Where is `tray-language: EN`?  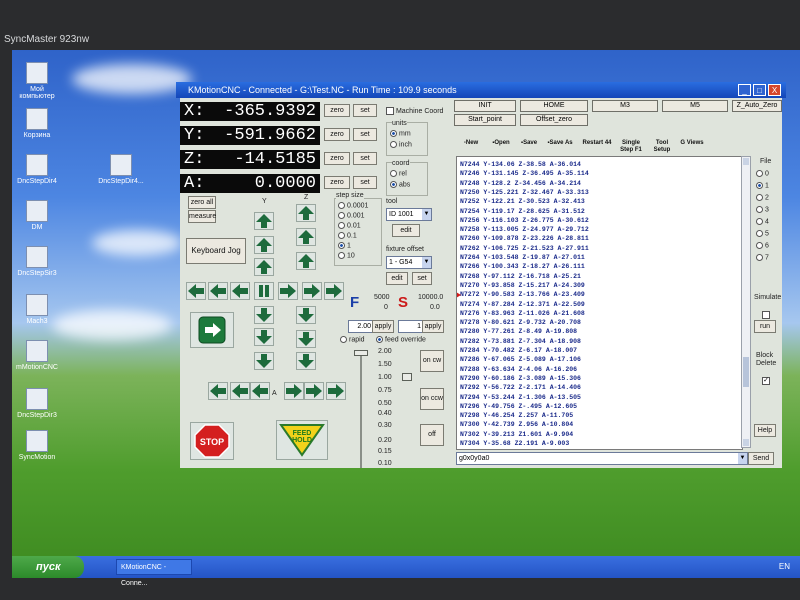
tray-language: EN is located at coordinates (784, 567).